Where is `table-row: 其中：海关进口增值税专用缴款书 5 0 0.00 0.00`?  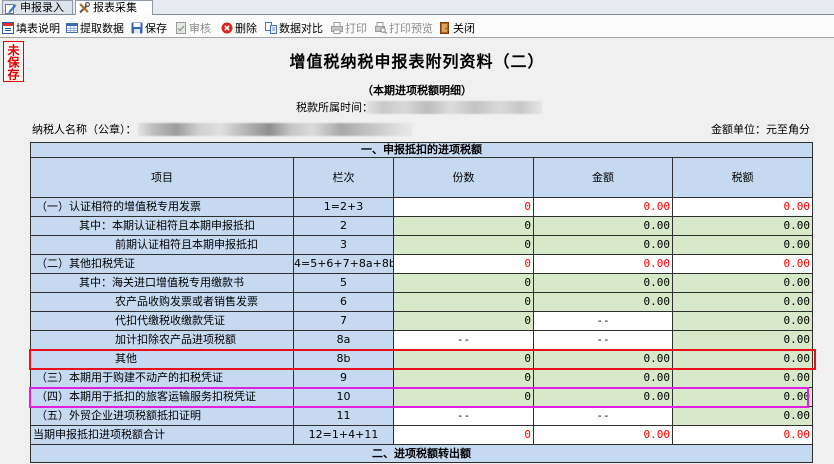 table-row: 其中：海关进口增值税专用缴款书 5 0 0.00 0.00 is located at coordinates (422, 283).